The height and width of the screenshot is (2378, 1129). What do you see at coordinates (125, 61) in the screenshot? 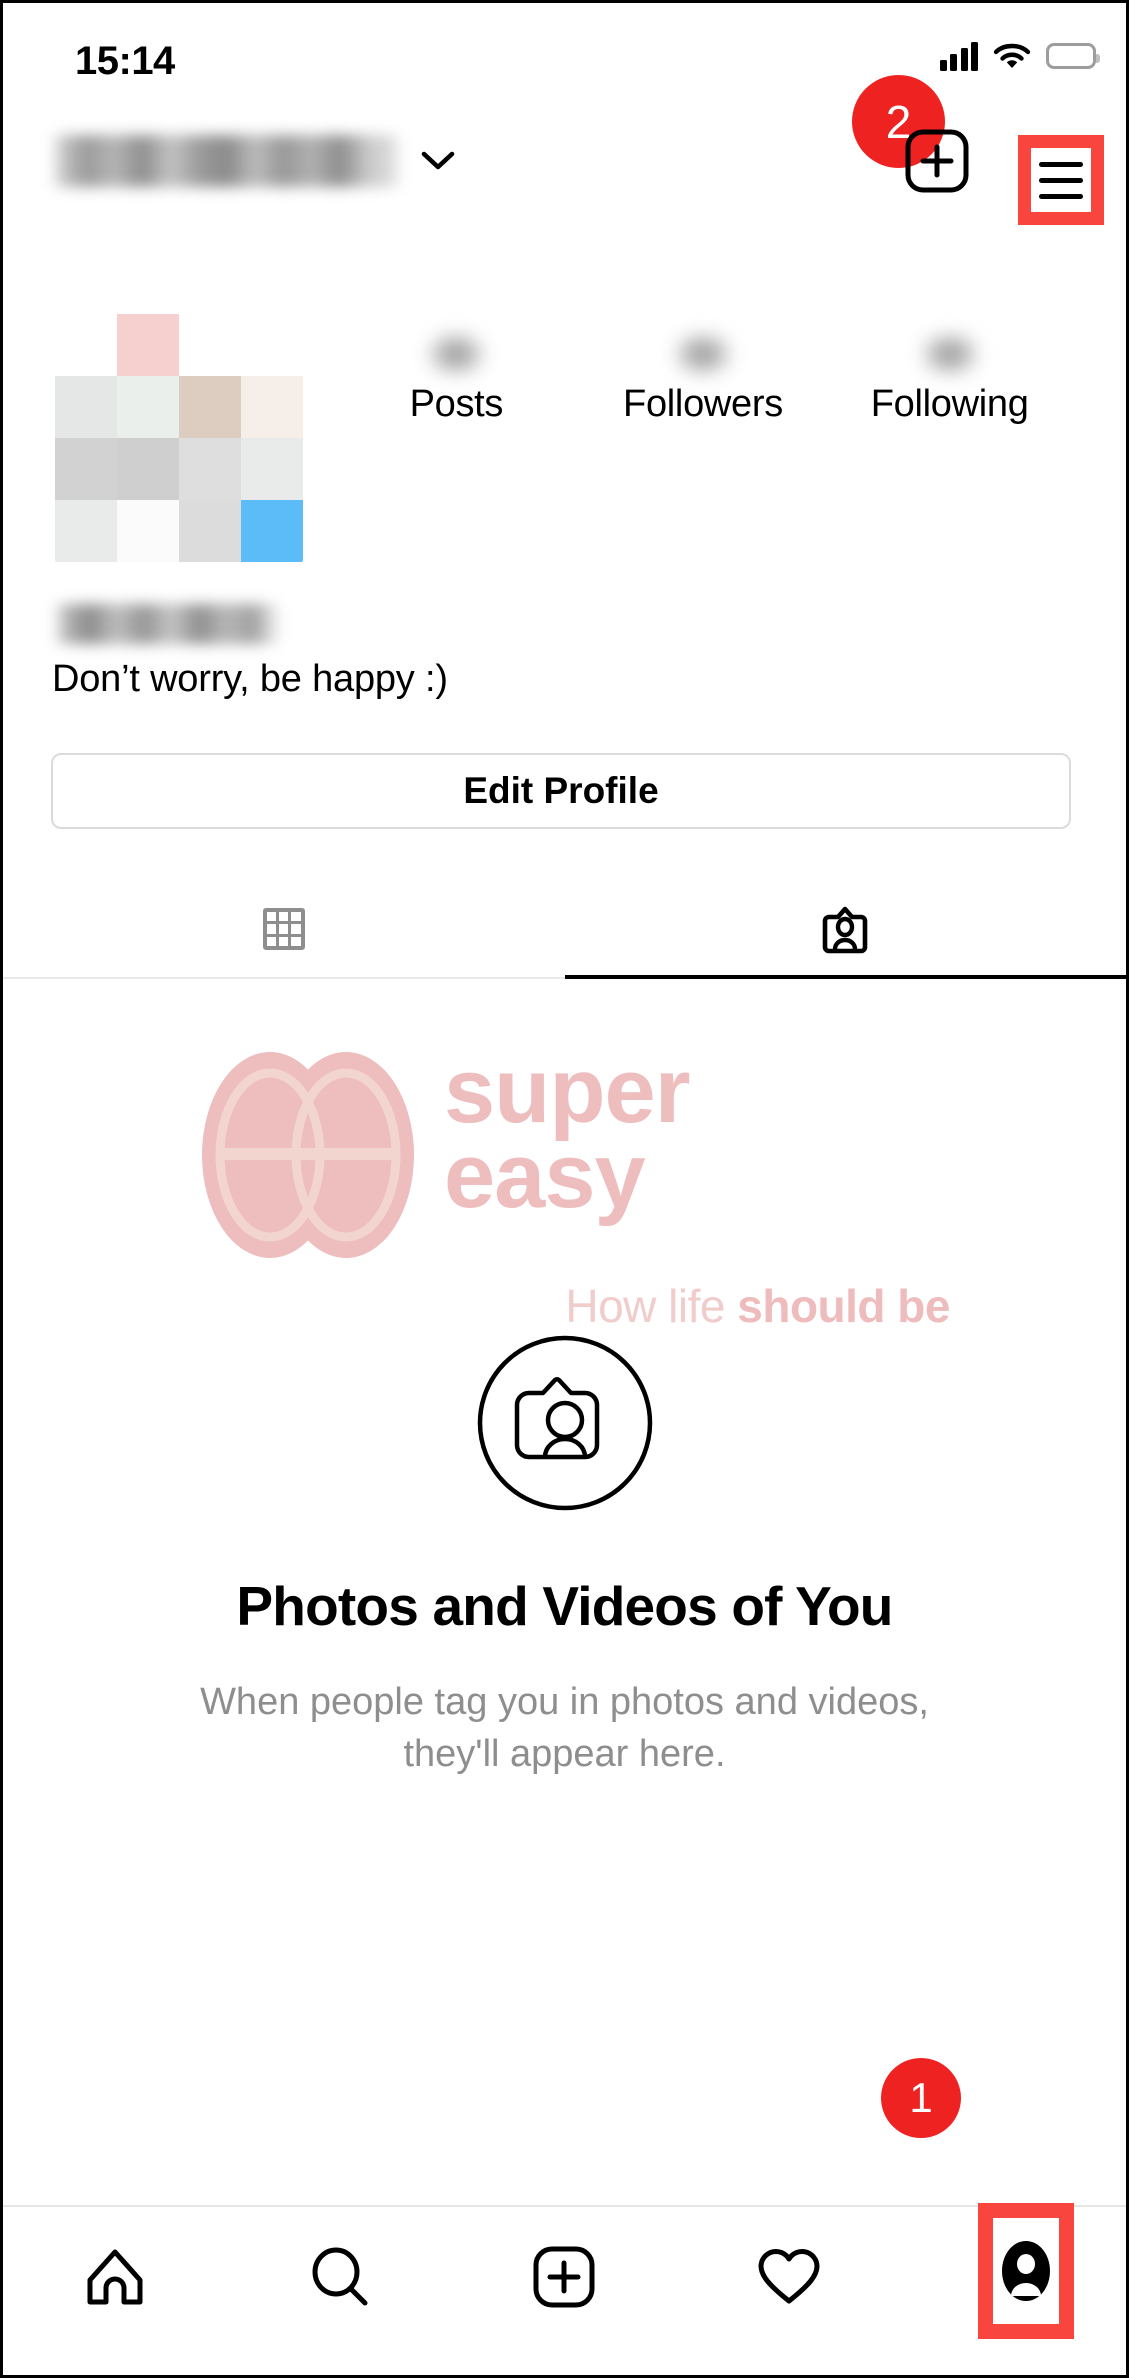
I see `status-time: 15:14` at bounding box center [125, 61].